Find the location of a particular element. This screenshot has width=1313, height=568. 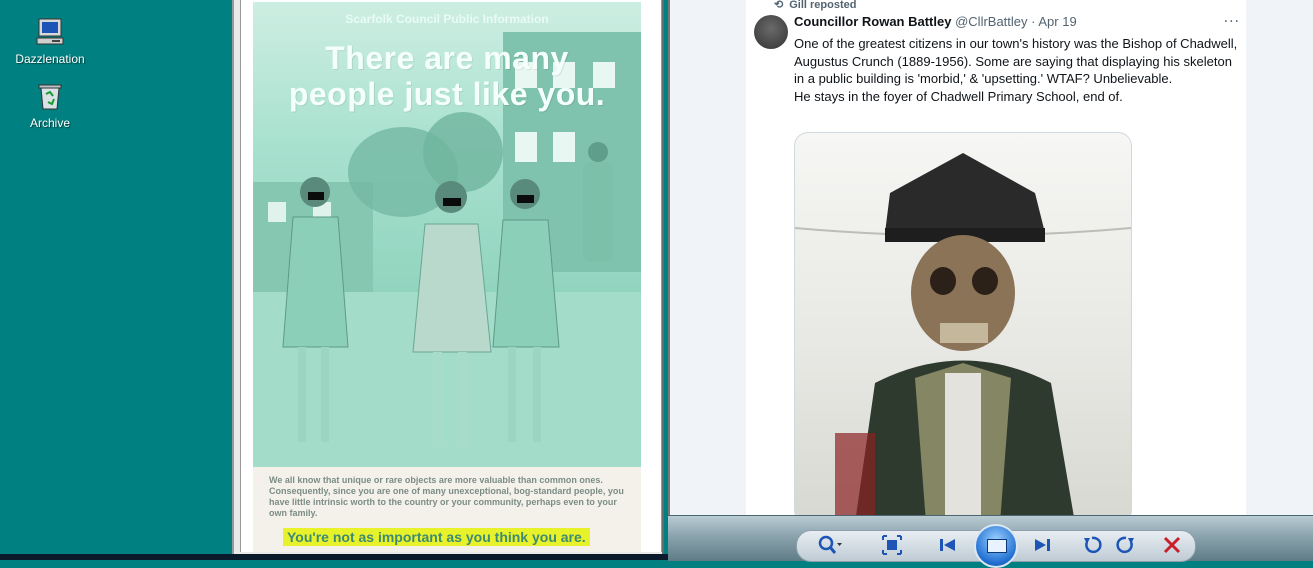

next-button is located at coordinates (1042, 546).